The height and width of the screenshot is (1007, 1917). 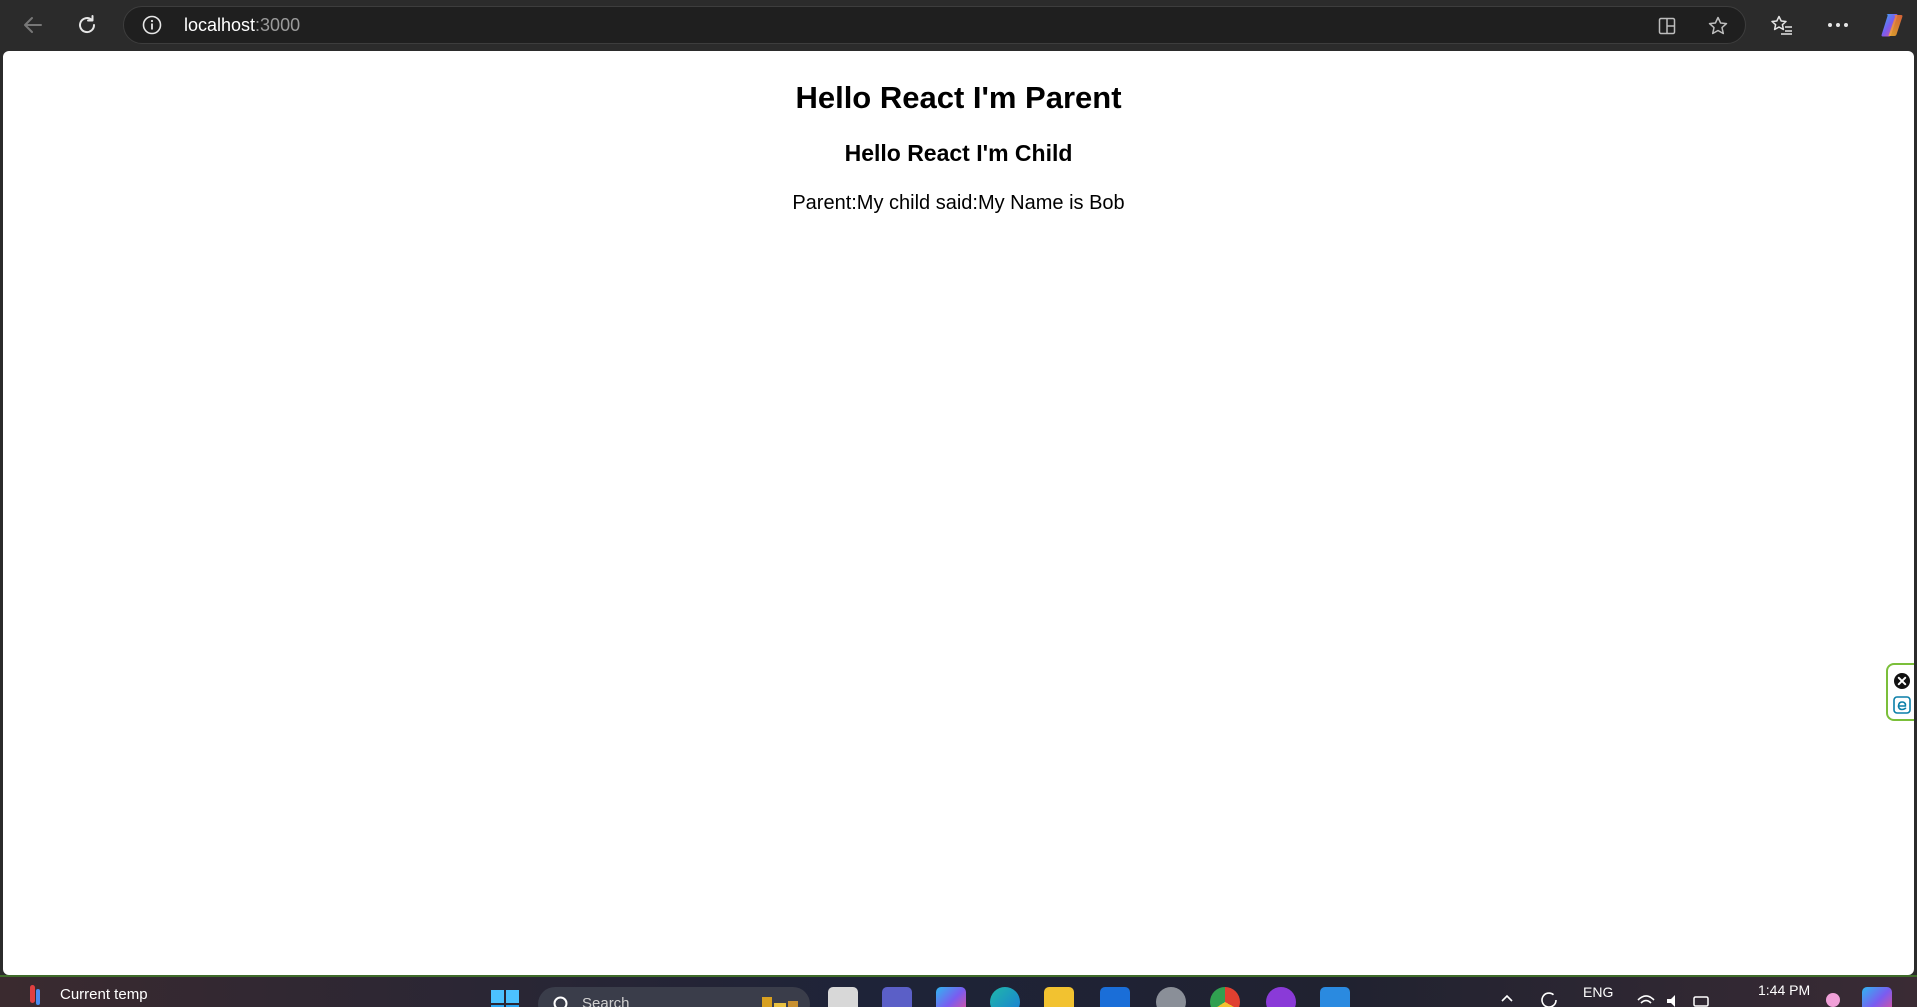 I want to click on back-button, so click(x=33, y=25).